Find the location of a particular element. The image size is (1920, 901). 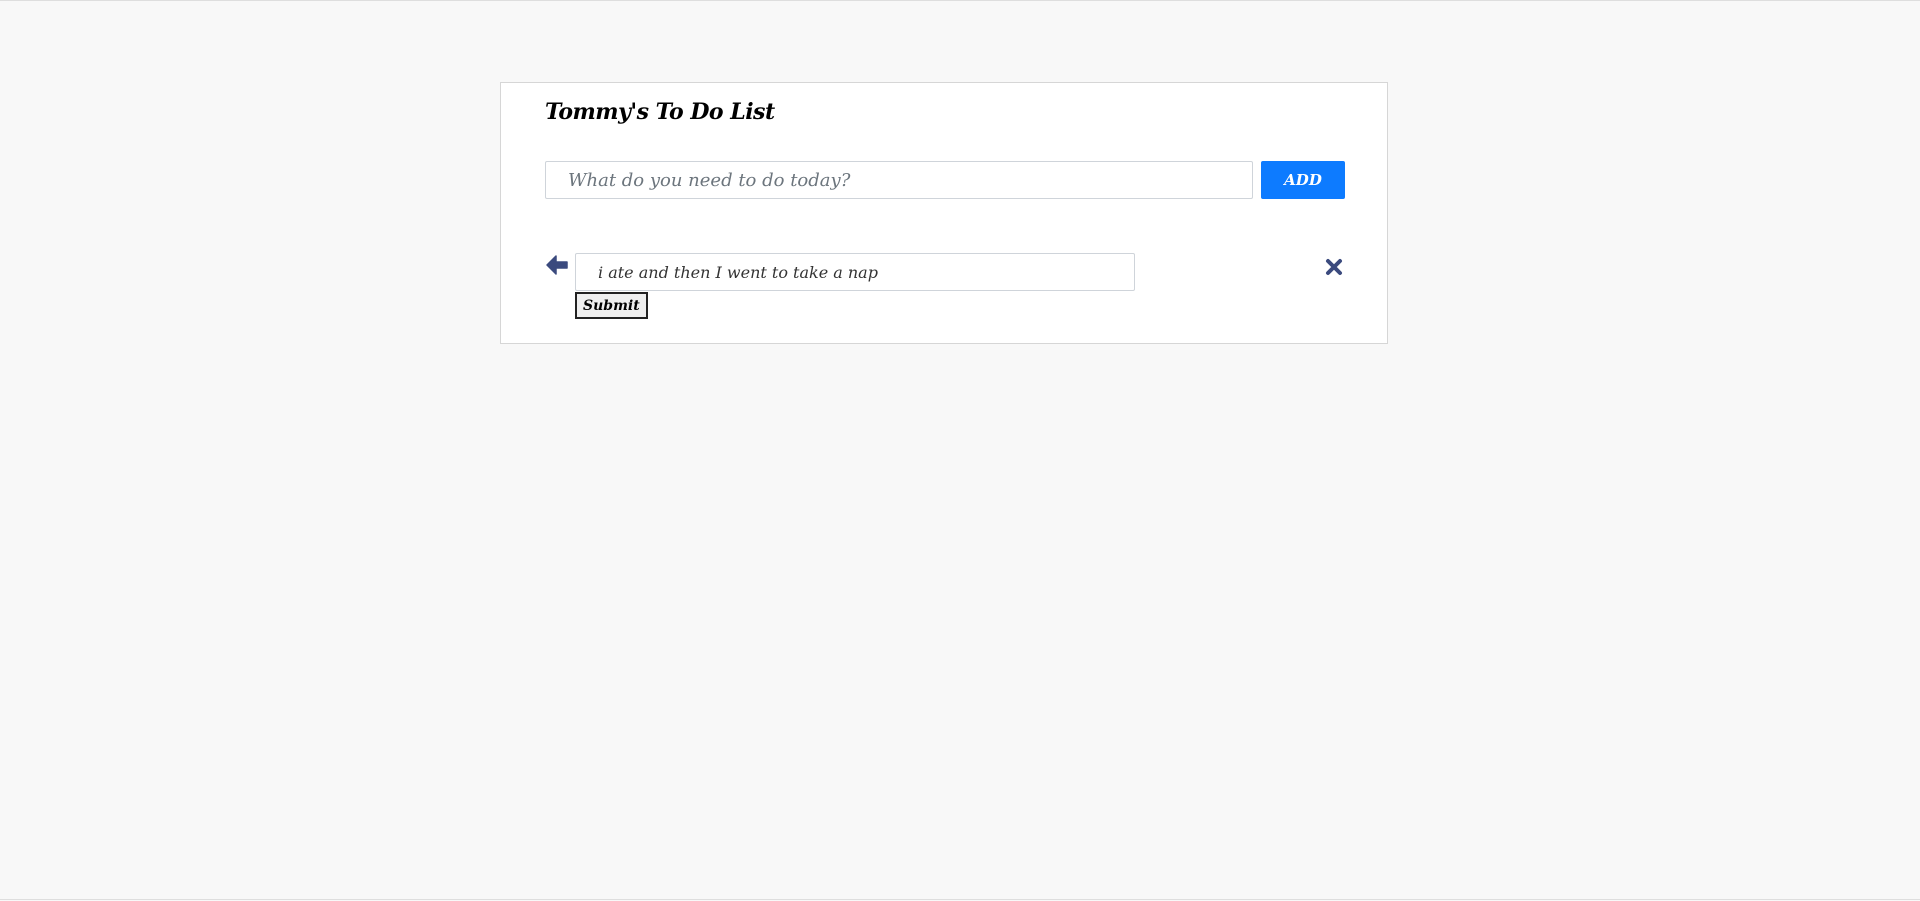

bottom-divider is located at coordinates (960, 899).